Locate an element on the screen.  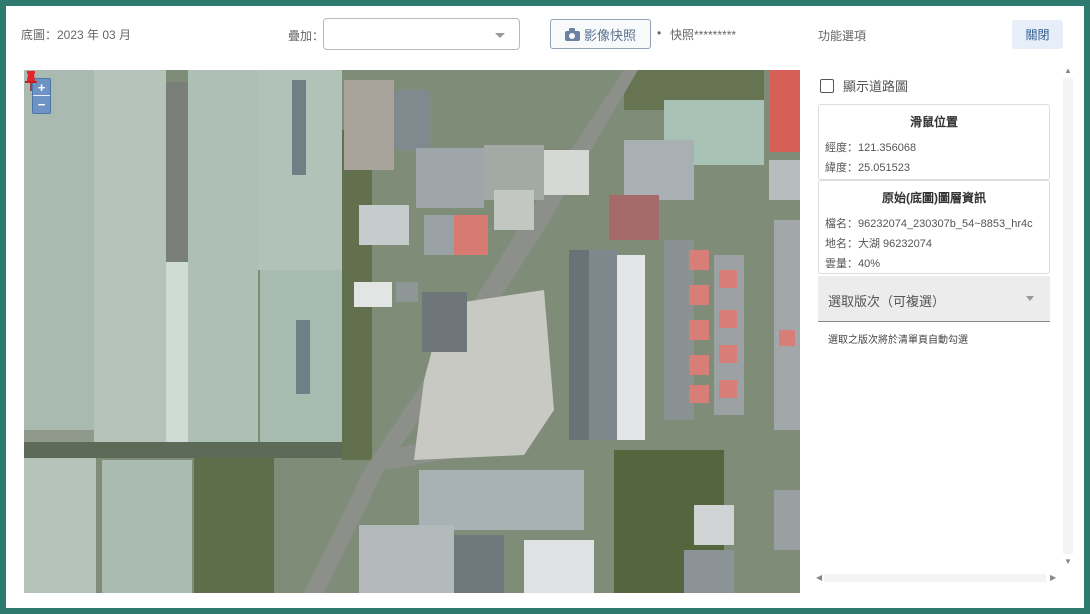
show-roads-label: 顯示道路圖 is located at coordinates (876, 86).